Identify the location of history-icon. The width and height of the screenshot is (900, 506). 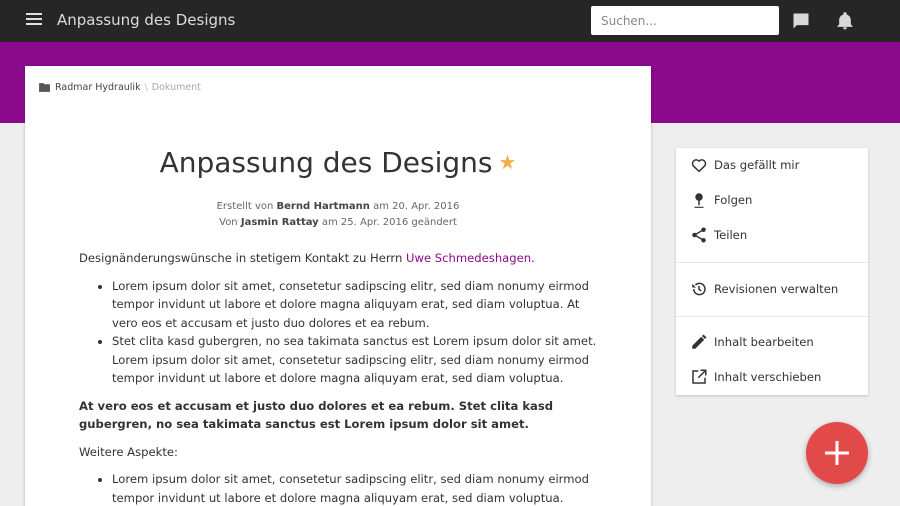
(699, 289).